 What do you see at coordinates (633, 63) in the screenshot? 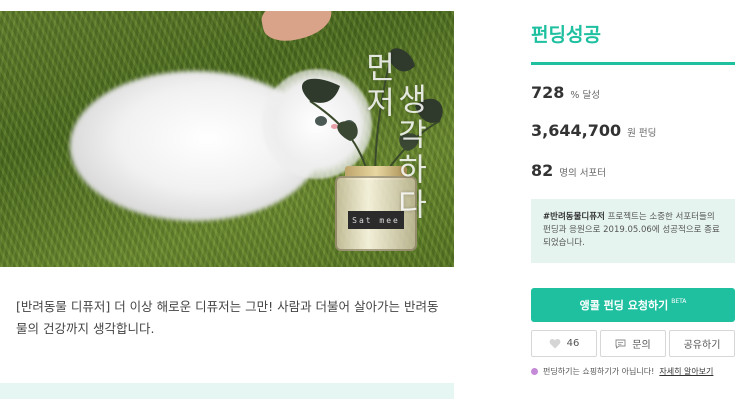
I see `status-divider` at bounding box center [633, 63].